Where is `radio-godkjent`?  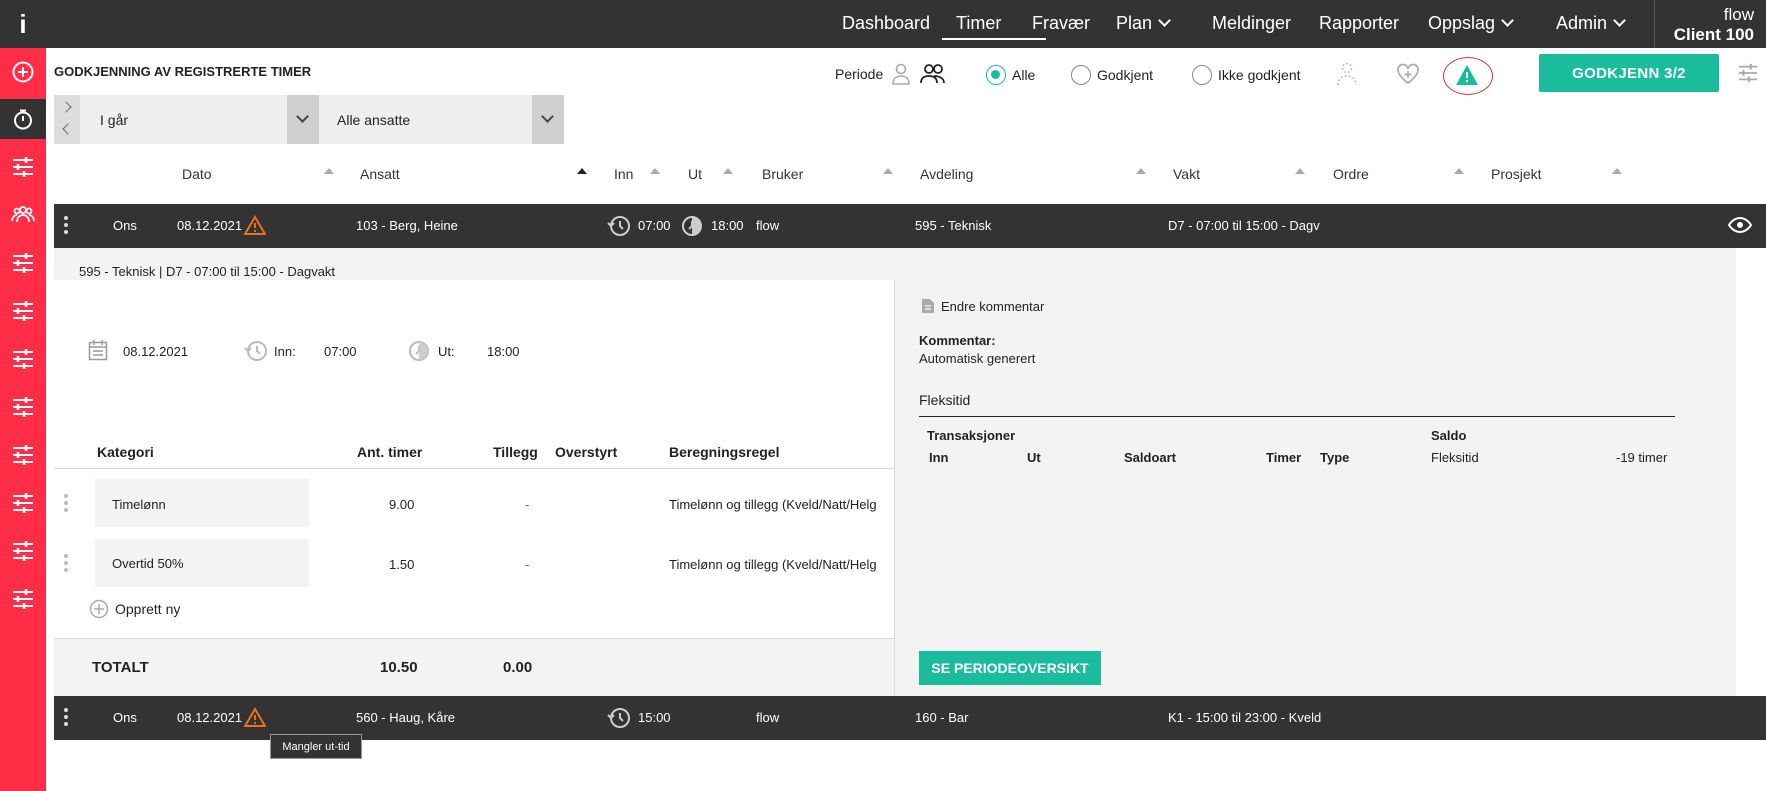
radio-godkjent is located at coordinates (1081, 75).